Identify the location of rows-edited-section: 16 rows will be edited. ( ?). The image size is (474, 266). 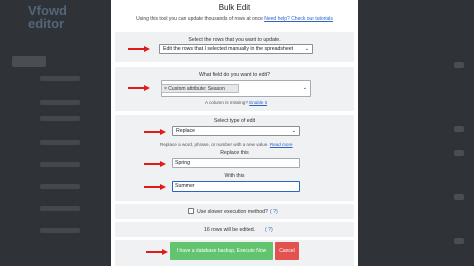
(234, 229).